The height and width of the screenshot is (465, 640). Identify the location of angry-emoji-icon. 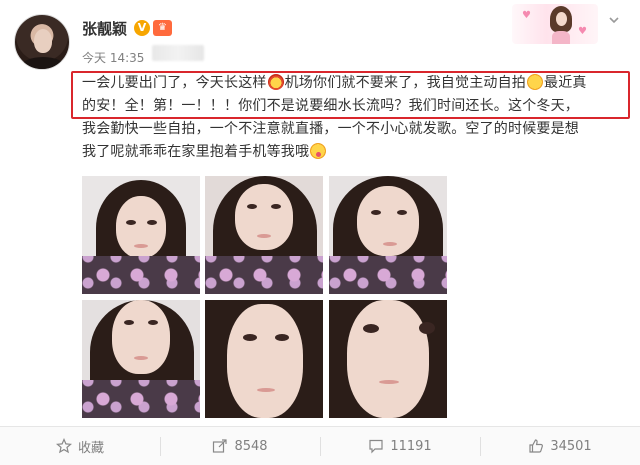
(275, 82).